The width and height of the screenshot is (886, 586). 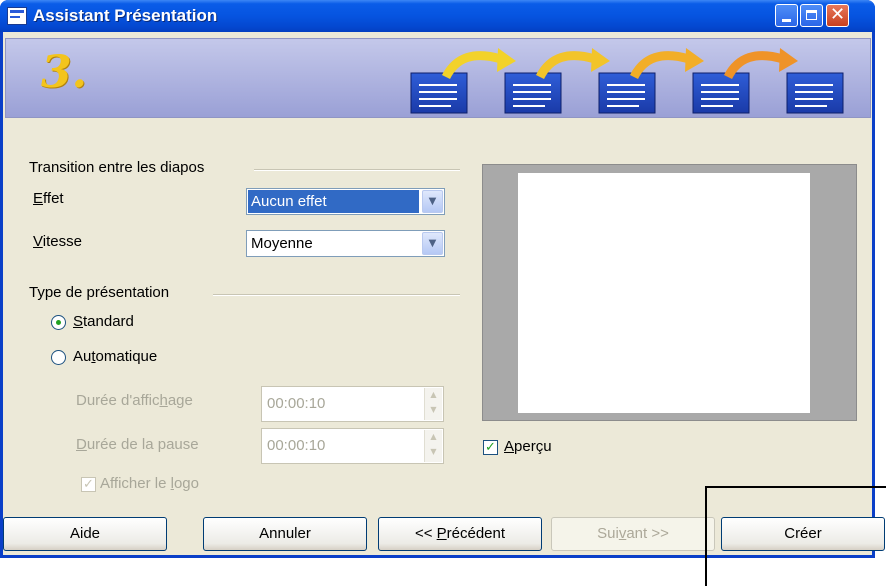 I want to click on wizard-steps-graphic, so click(x=627, y=81).